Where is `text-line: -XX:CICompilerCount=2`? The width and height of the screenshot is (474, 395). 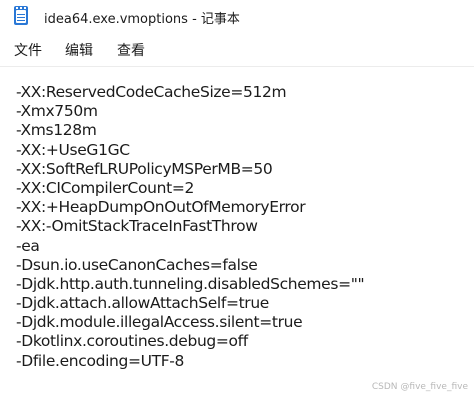 text-line: -XX:CICompilerCount=2 is located at coordinates (190, 188).